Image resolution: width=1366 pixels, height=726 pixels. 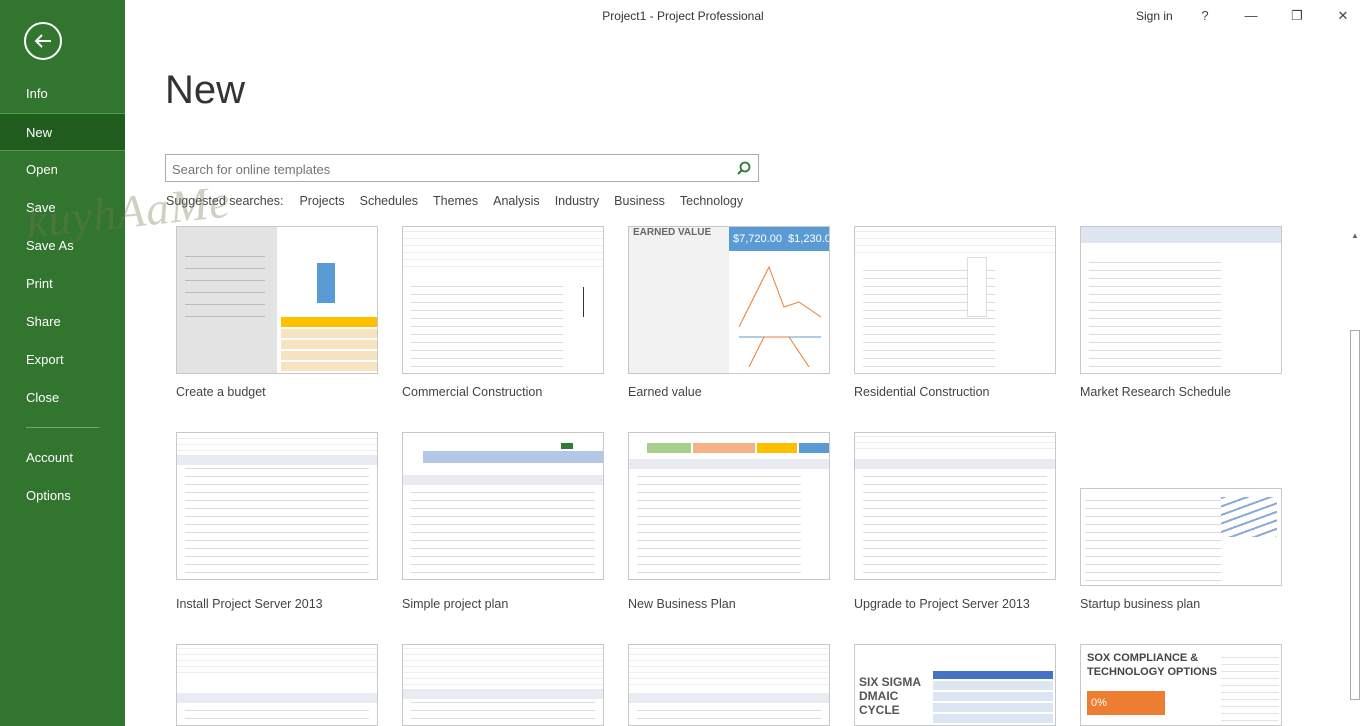 What do you see at coordinates (62, 496) in the screenshot?
I see `nav-options: Options` at bounding box center [62, 496].